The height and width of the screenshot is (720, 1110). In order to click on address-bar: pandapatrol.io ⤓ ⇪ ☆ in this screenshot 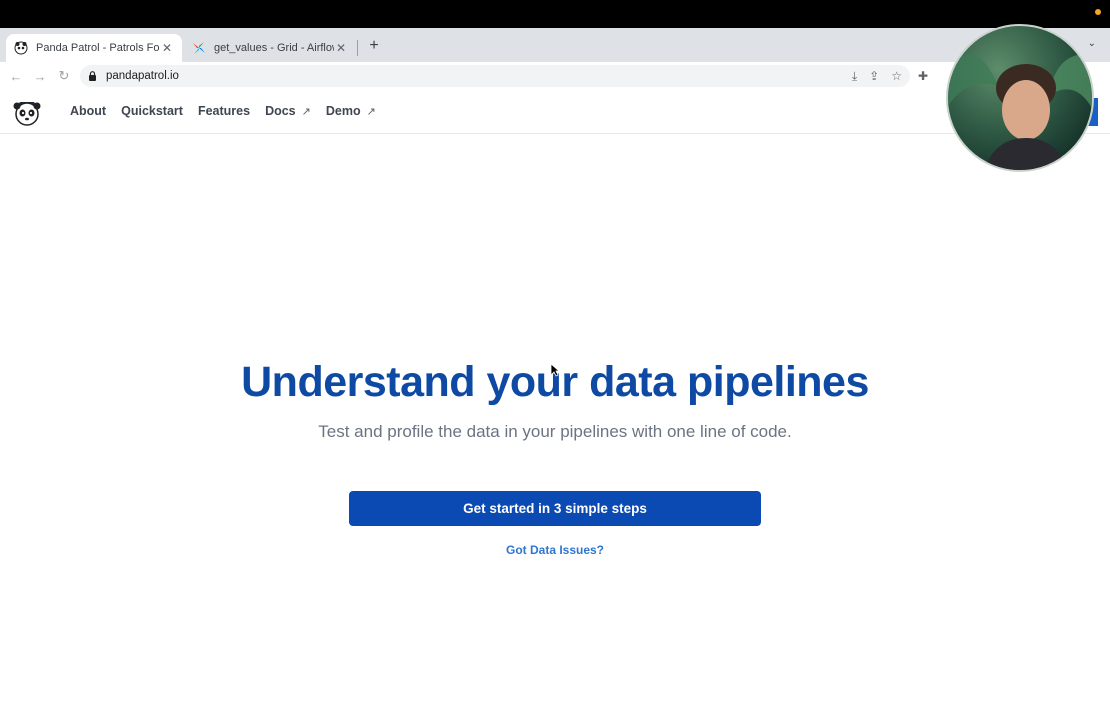, I will do `click(495, 76)`.